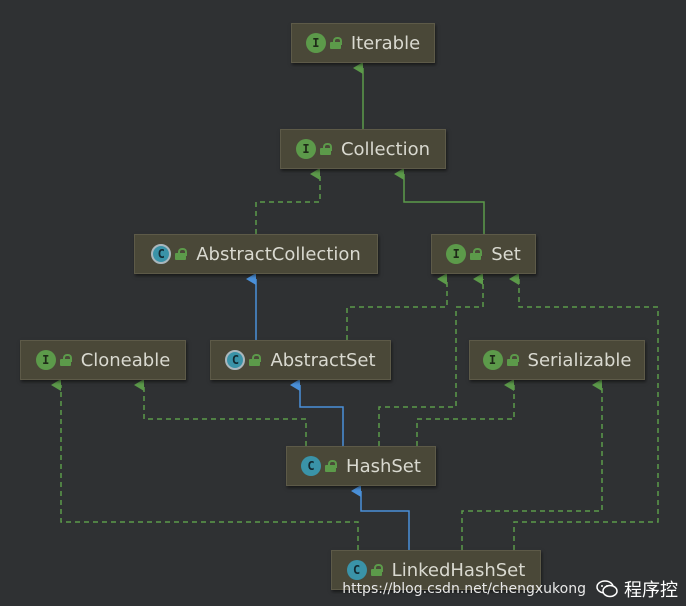 This screenshot has width=686, height=606. What do you see at coordinates (385, 149) in the screenshot?
I see `node-label: Collection` at bounding box center [385, 149].